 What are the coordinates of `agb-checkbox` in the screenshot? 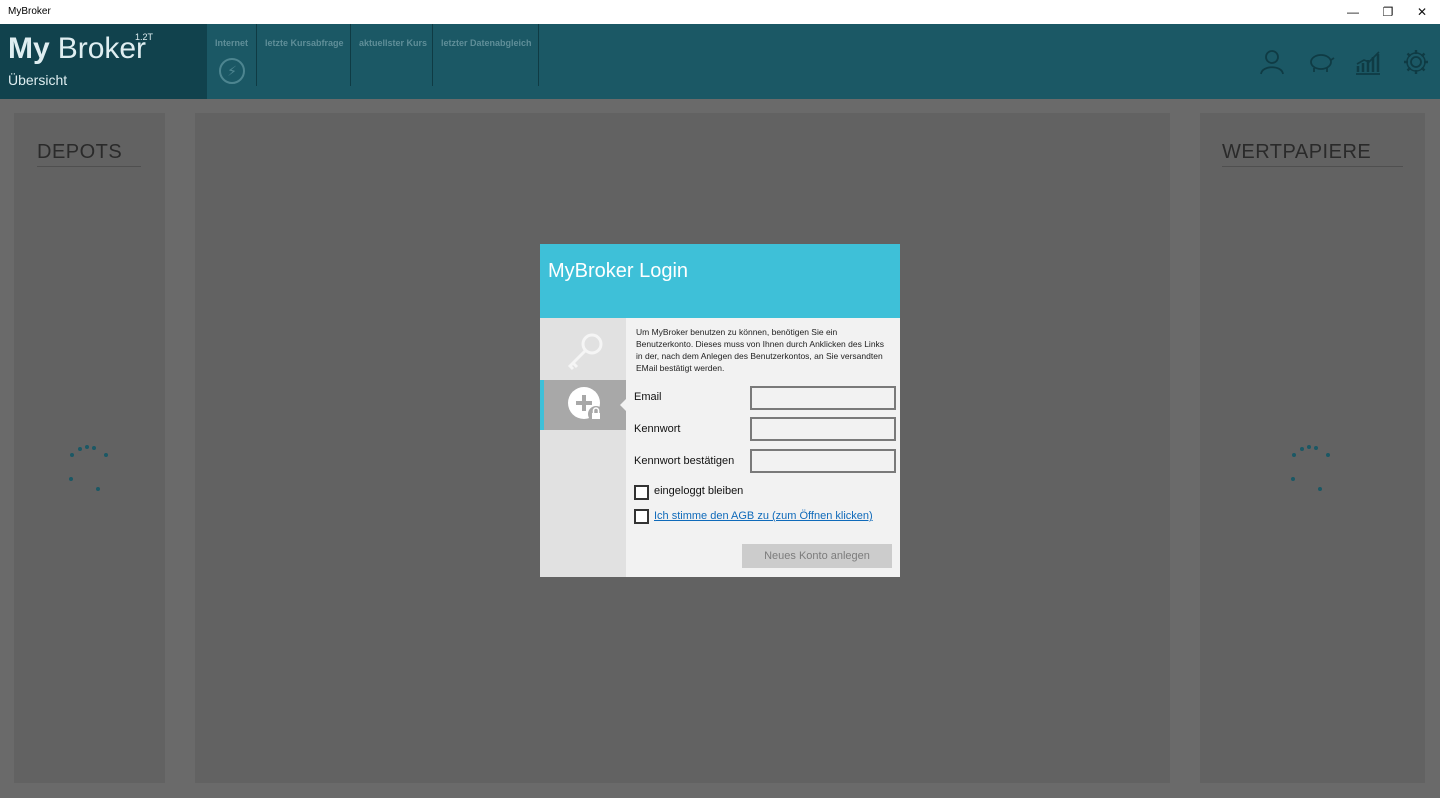 It's located at (641, 516).